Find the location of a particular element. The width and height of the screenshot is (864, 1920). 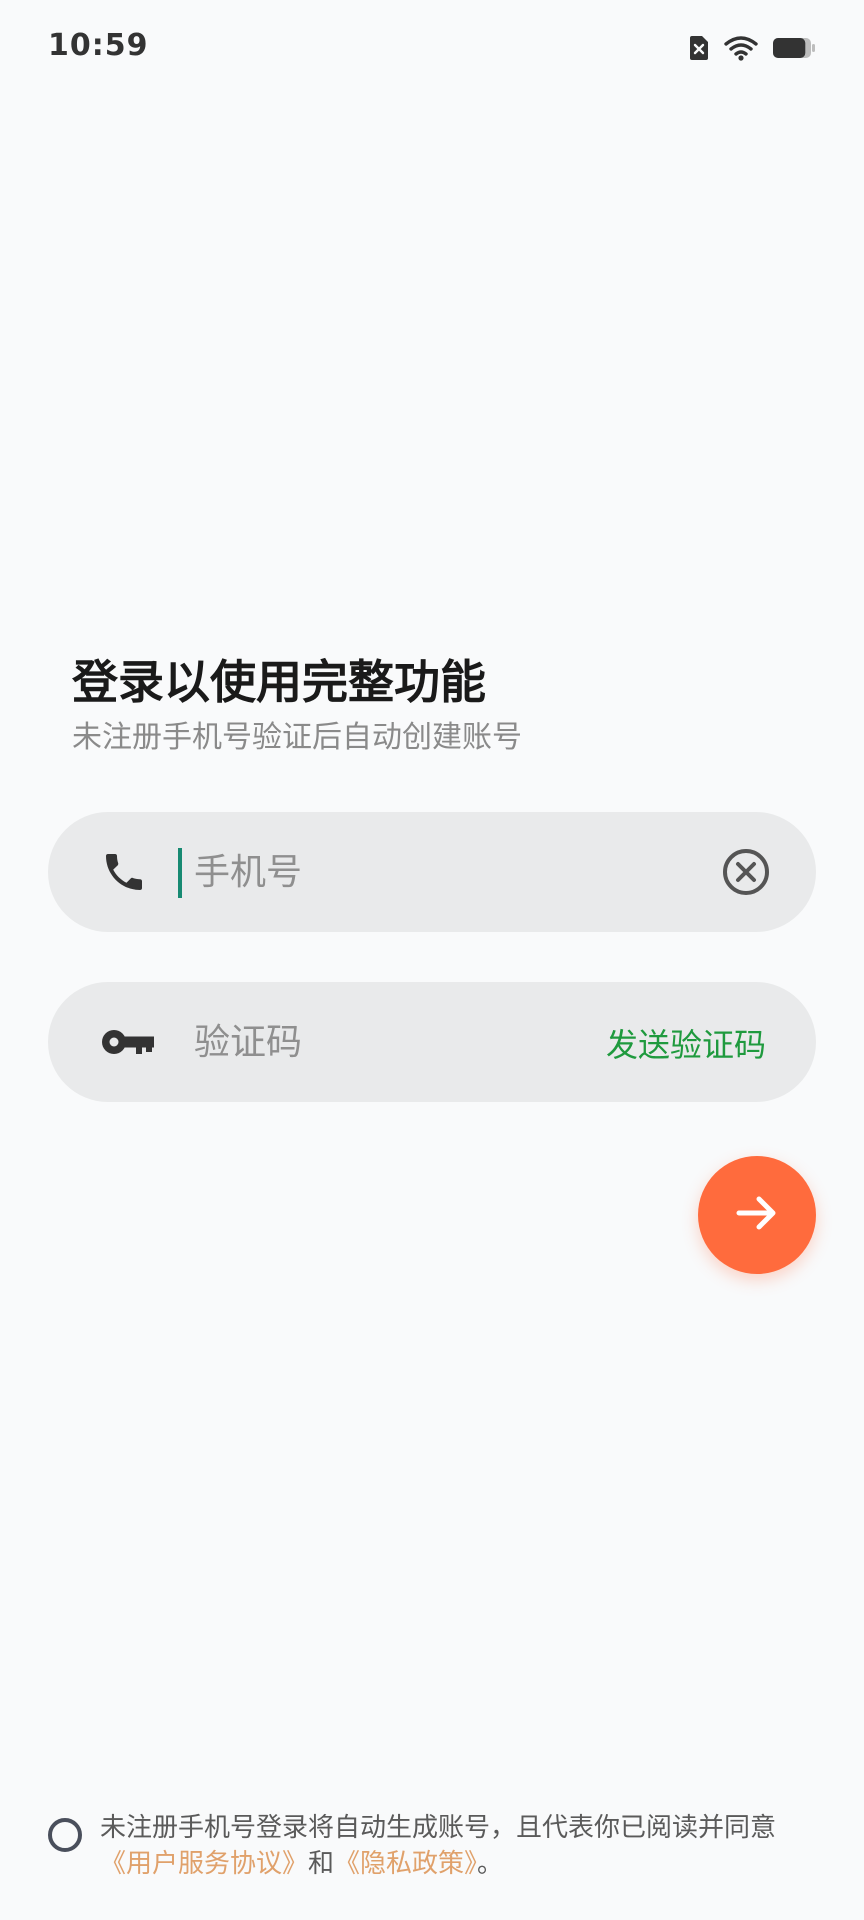

status-icons is located at coordinates (752, 48).